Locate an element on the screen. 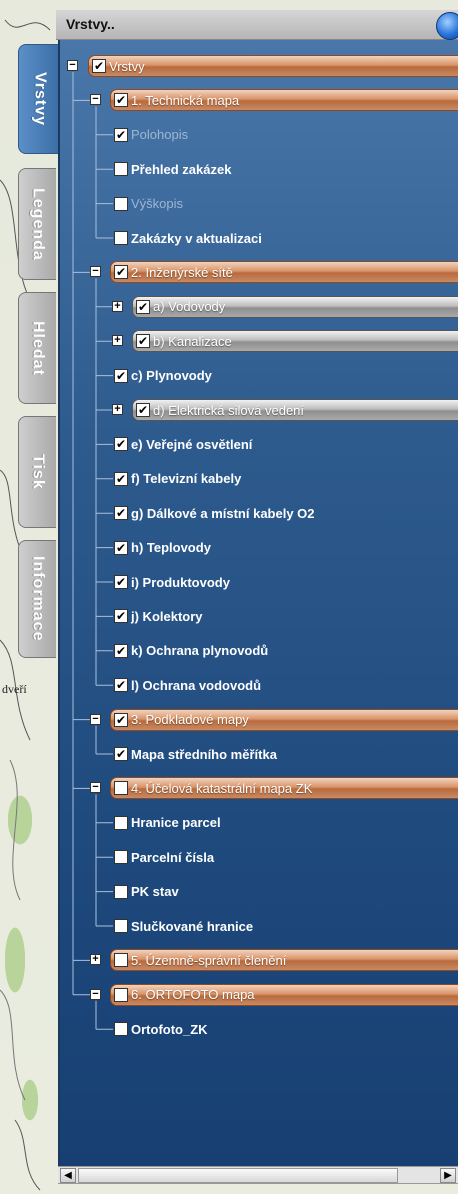 Image resolution: width=458 pixels, height=1194 pixels. tab-hledat-label: Hledat is located at coordinates (38, 348).